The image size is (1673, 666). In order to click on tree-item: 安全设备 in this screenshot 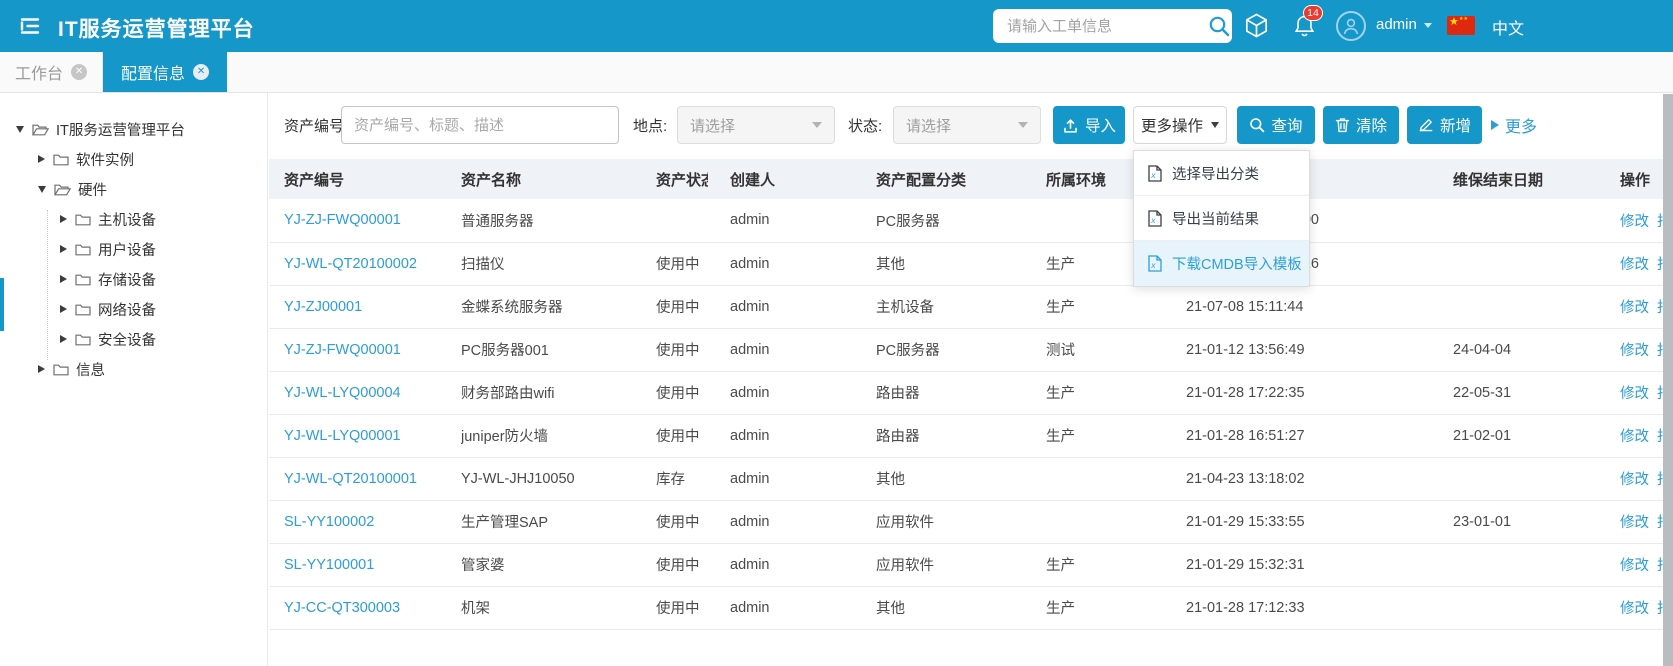, I will do `click(133, 339)`.